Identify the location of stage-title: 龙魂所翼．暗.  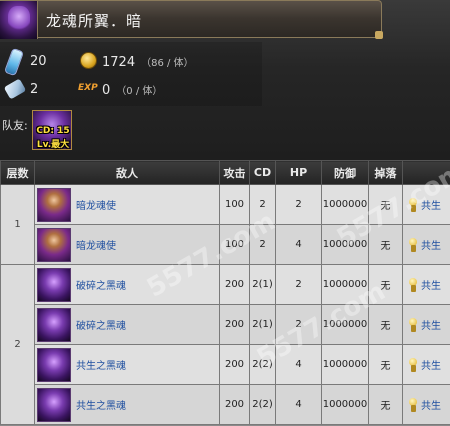
(94, 21).